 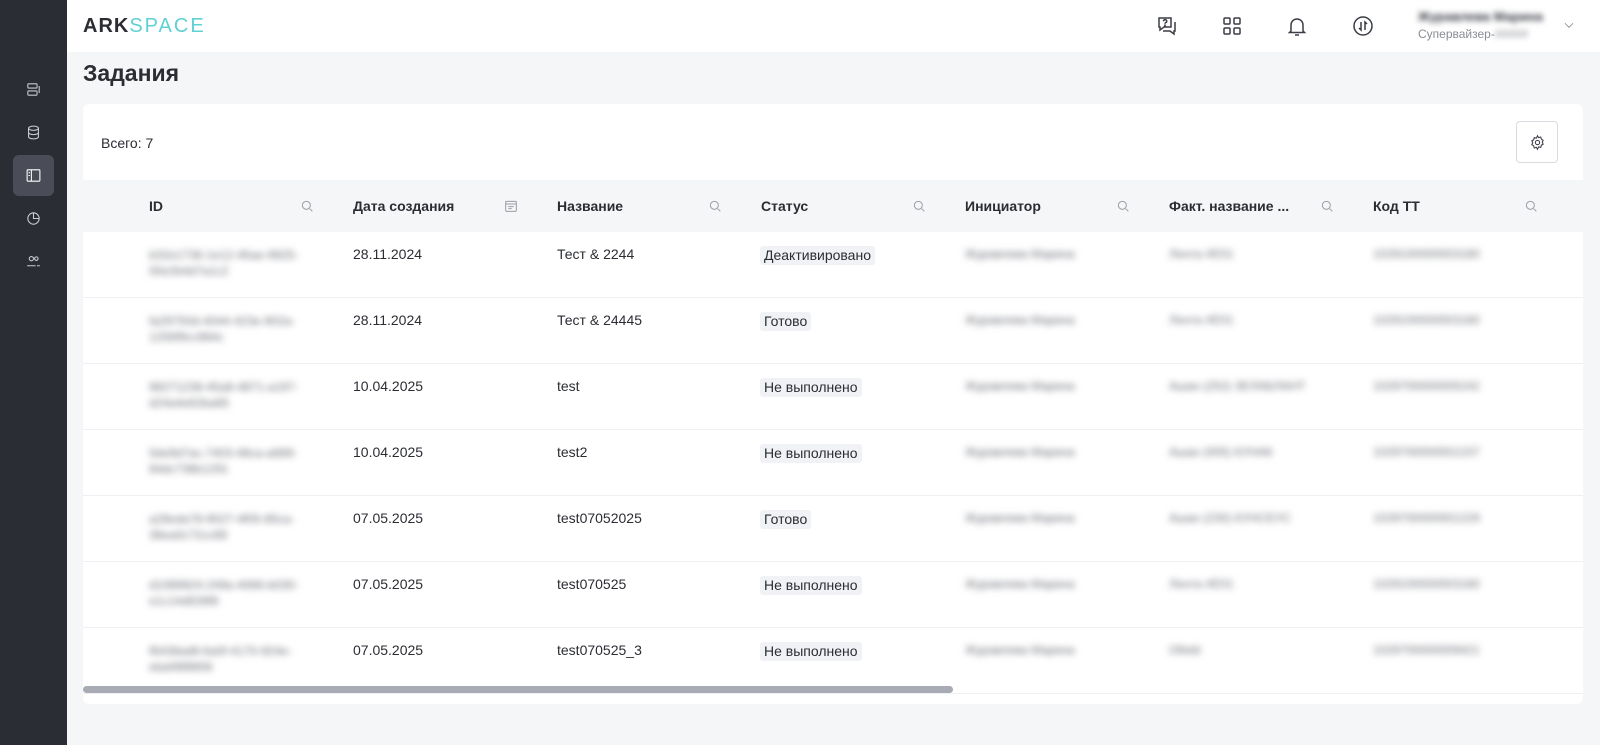 I want to click on column-header-date: Дата создания, so click(x=448, y=206).